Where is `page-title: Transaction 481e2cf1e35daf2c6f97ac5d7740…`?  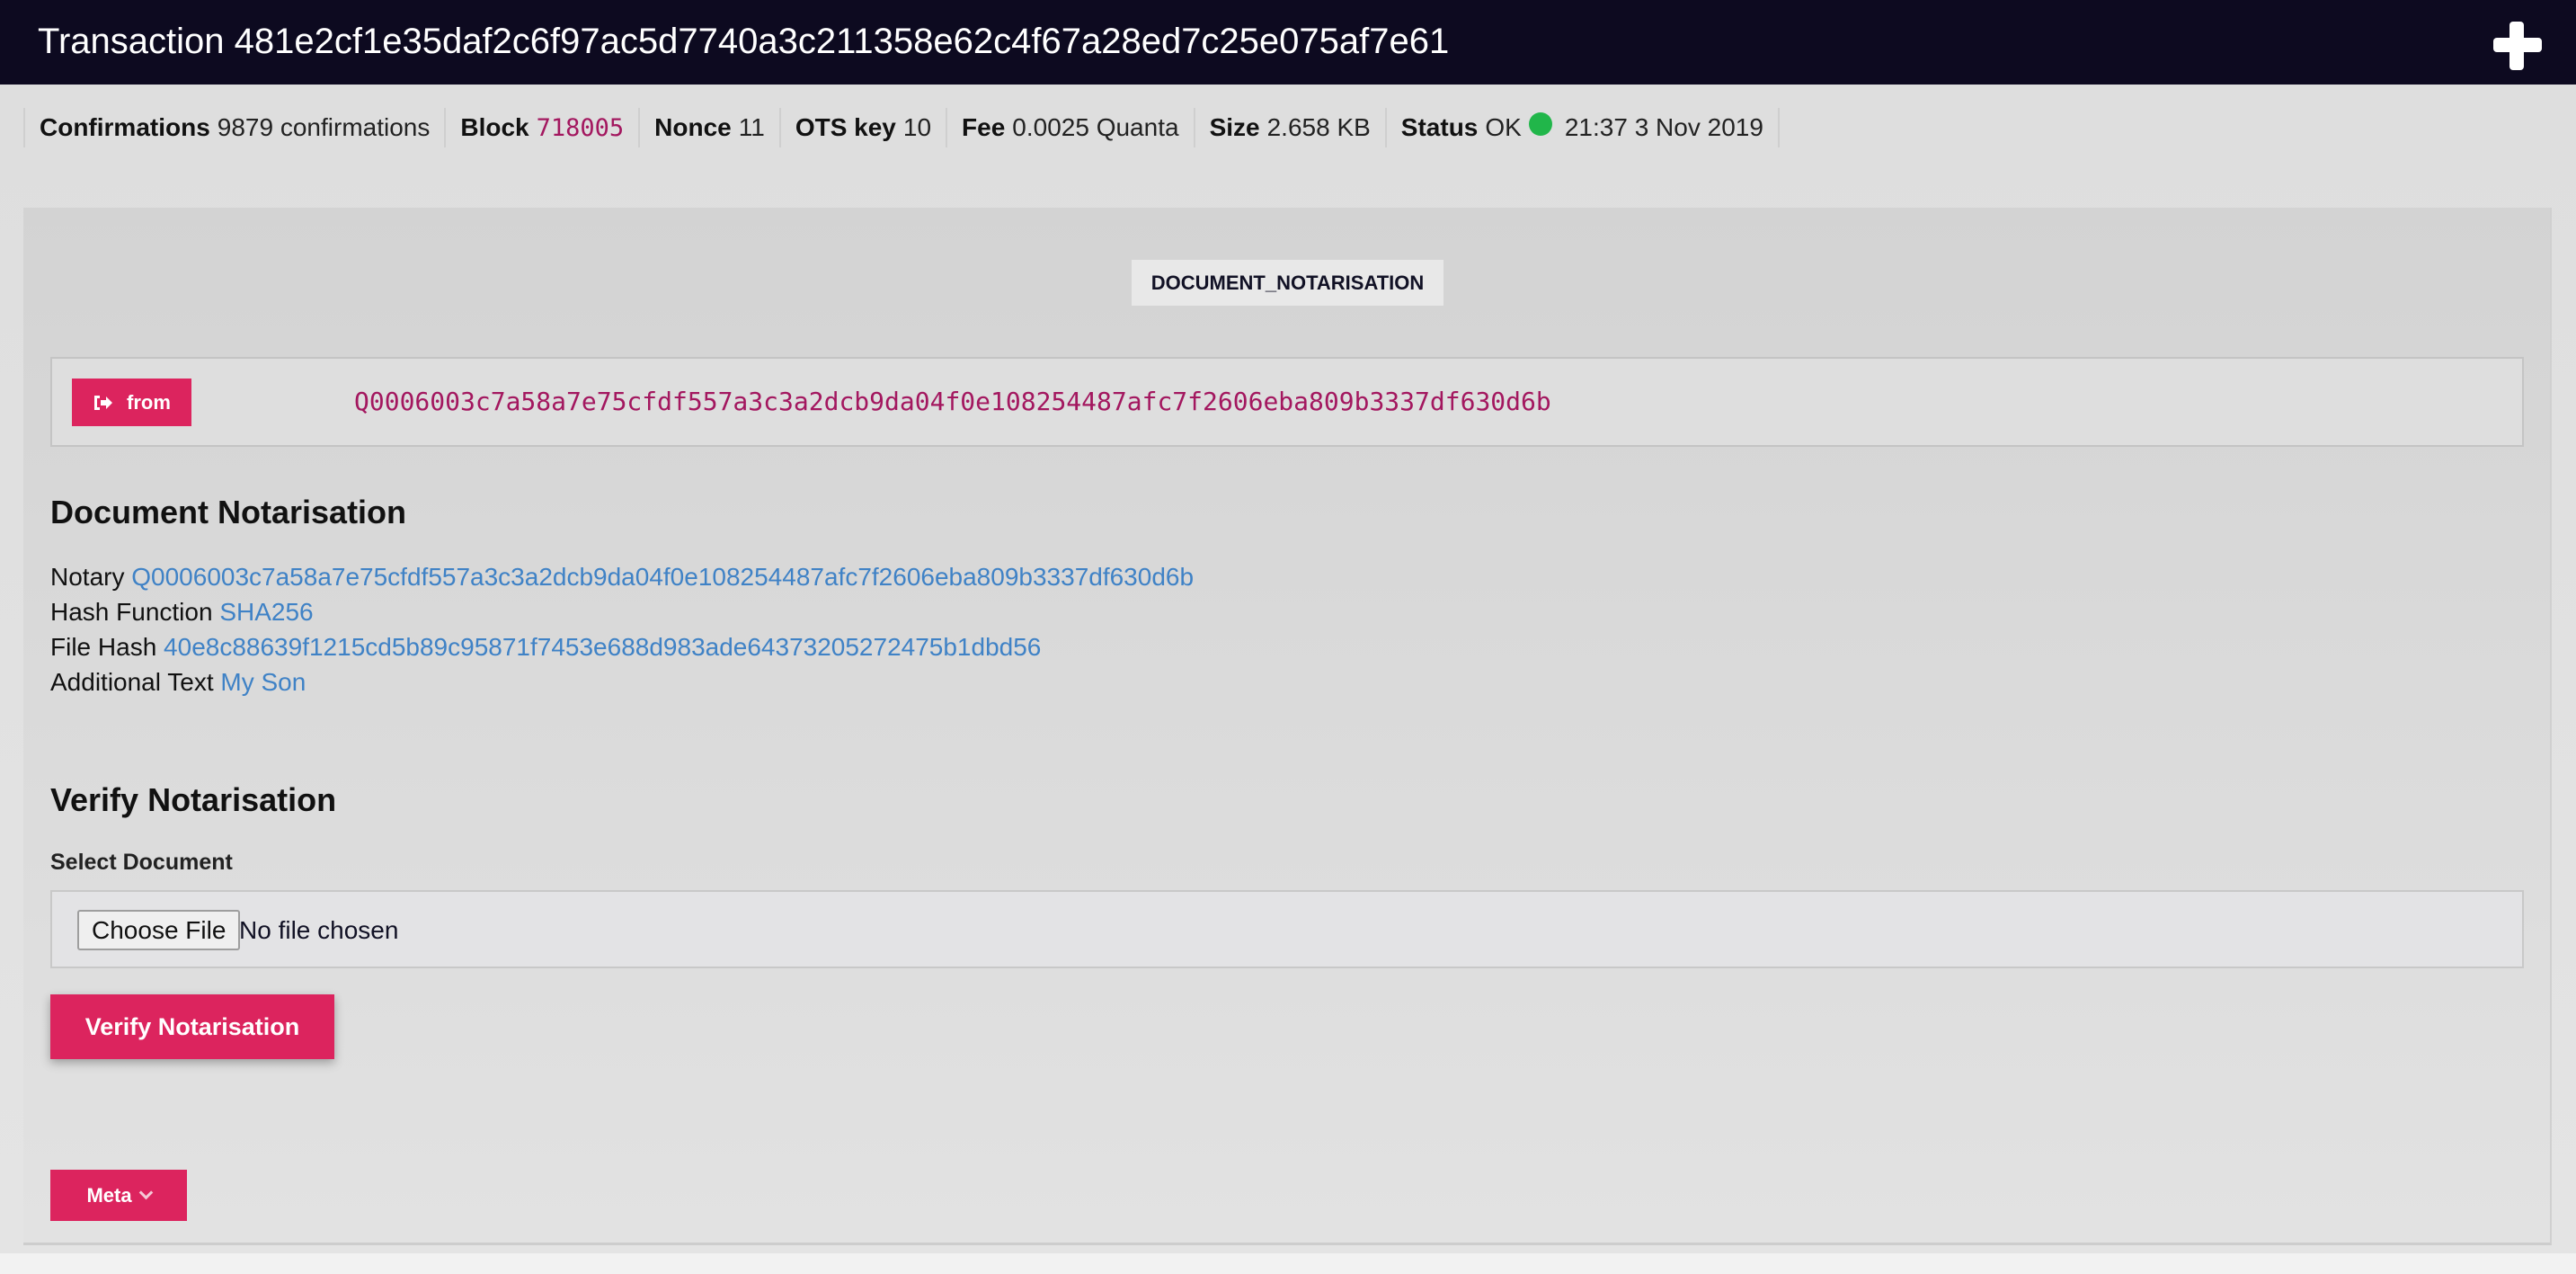 page-title: Transaction 481e2cf1e35daf2c6f97ac5d7740… is located at coordinates (744, 41).